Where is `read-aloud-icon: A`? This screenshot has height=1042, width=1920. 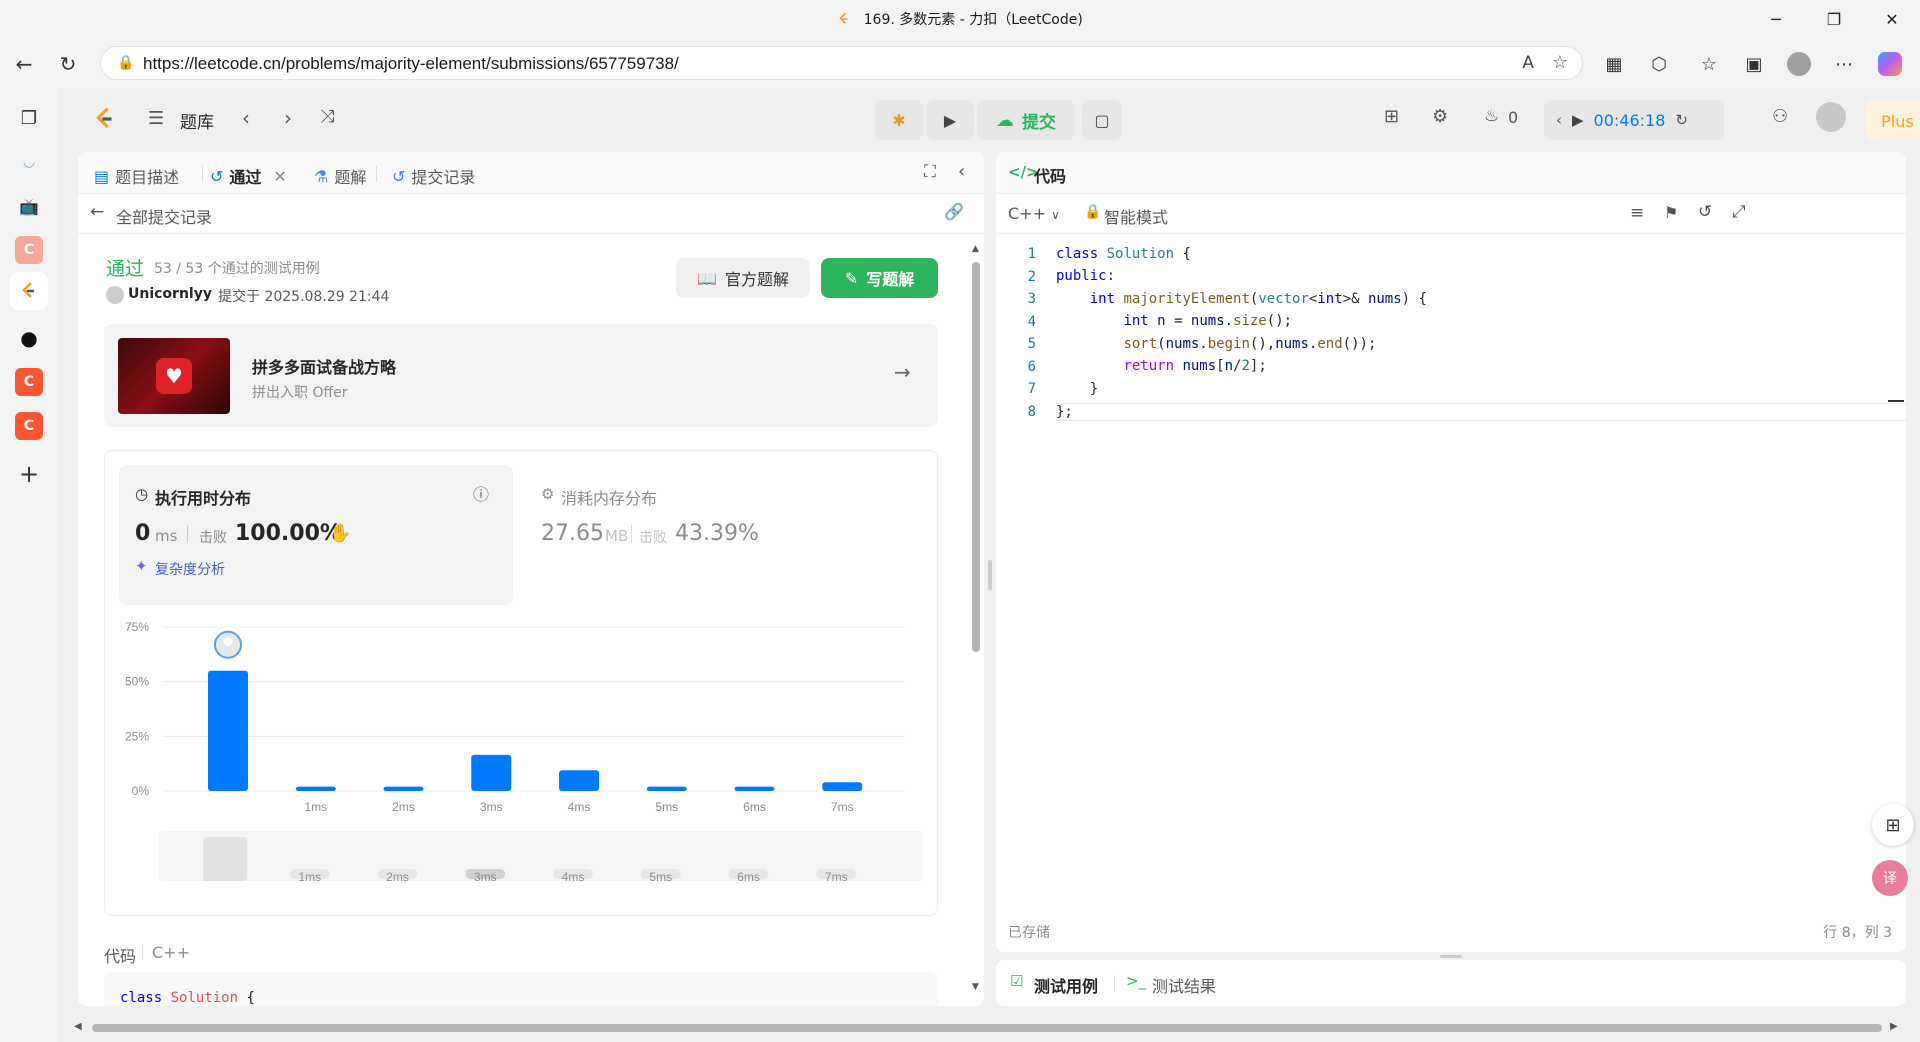
read-aloud-icon: A is located at coordinates (1528, 63).